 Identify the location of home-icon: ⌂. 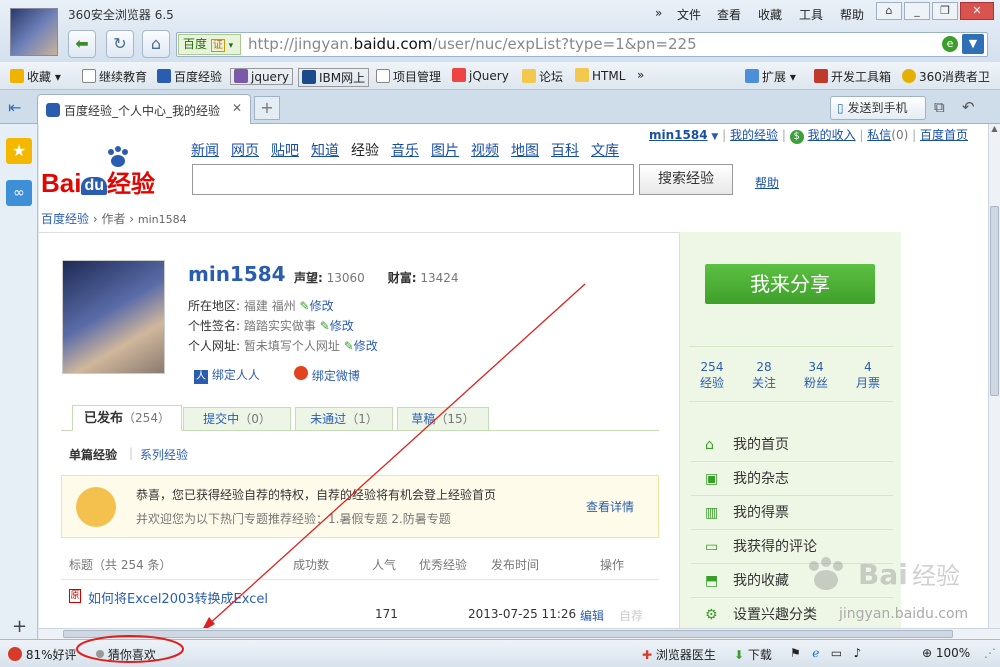
(156, 44).